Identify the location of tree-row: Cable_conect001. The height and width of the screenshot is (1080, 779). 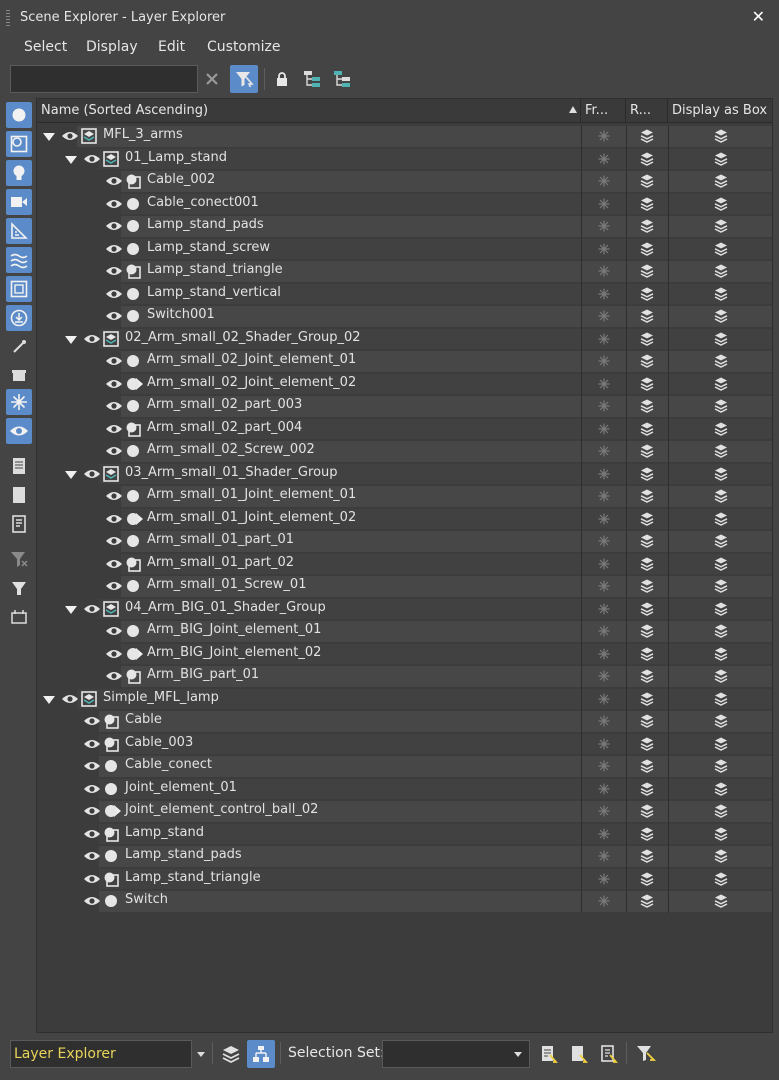
(404, 204).